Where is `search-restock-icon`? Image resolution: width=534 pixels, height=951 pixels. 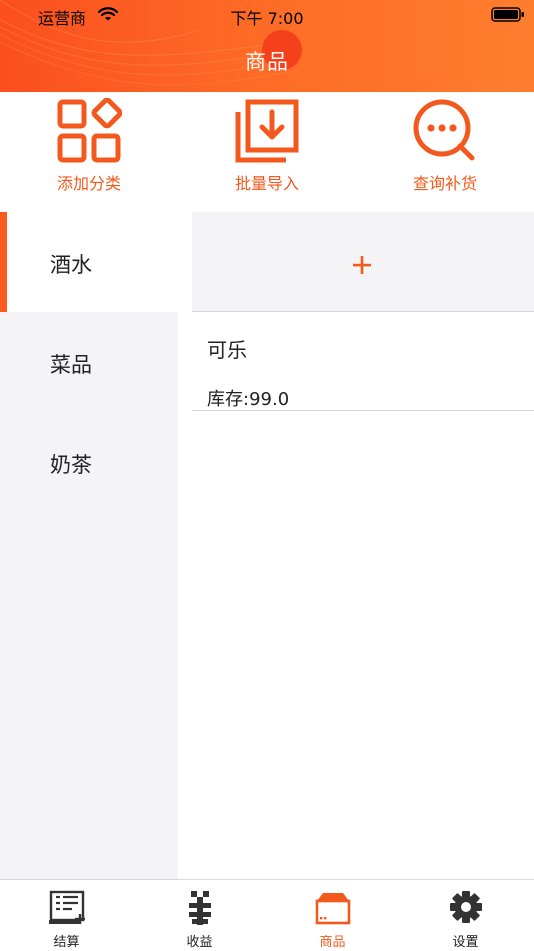 search-restock-icon is located at coordinates (444, 130).